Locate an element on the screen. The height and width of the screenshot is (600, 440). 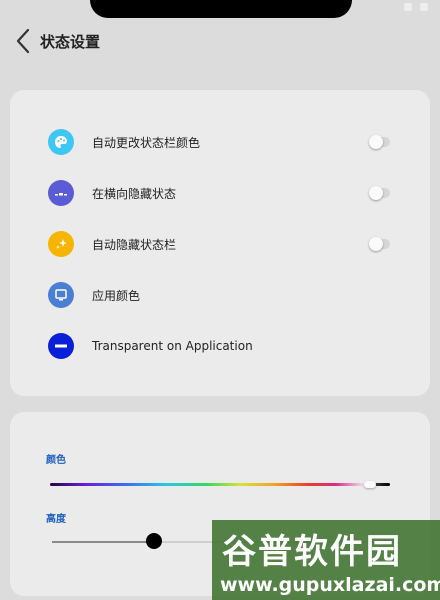
color-spectrum-slider is located at coordinates (220, 484).